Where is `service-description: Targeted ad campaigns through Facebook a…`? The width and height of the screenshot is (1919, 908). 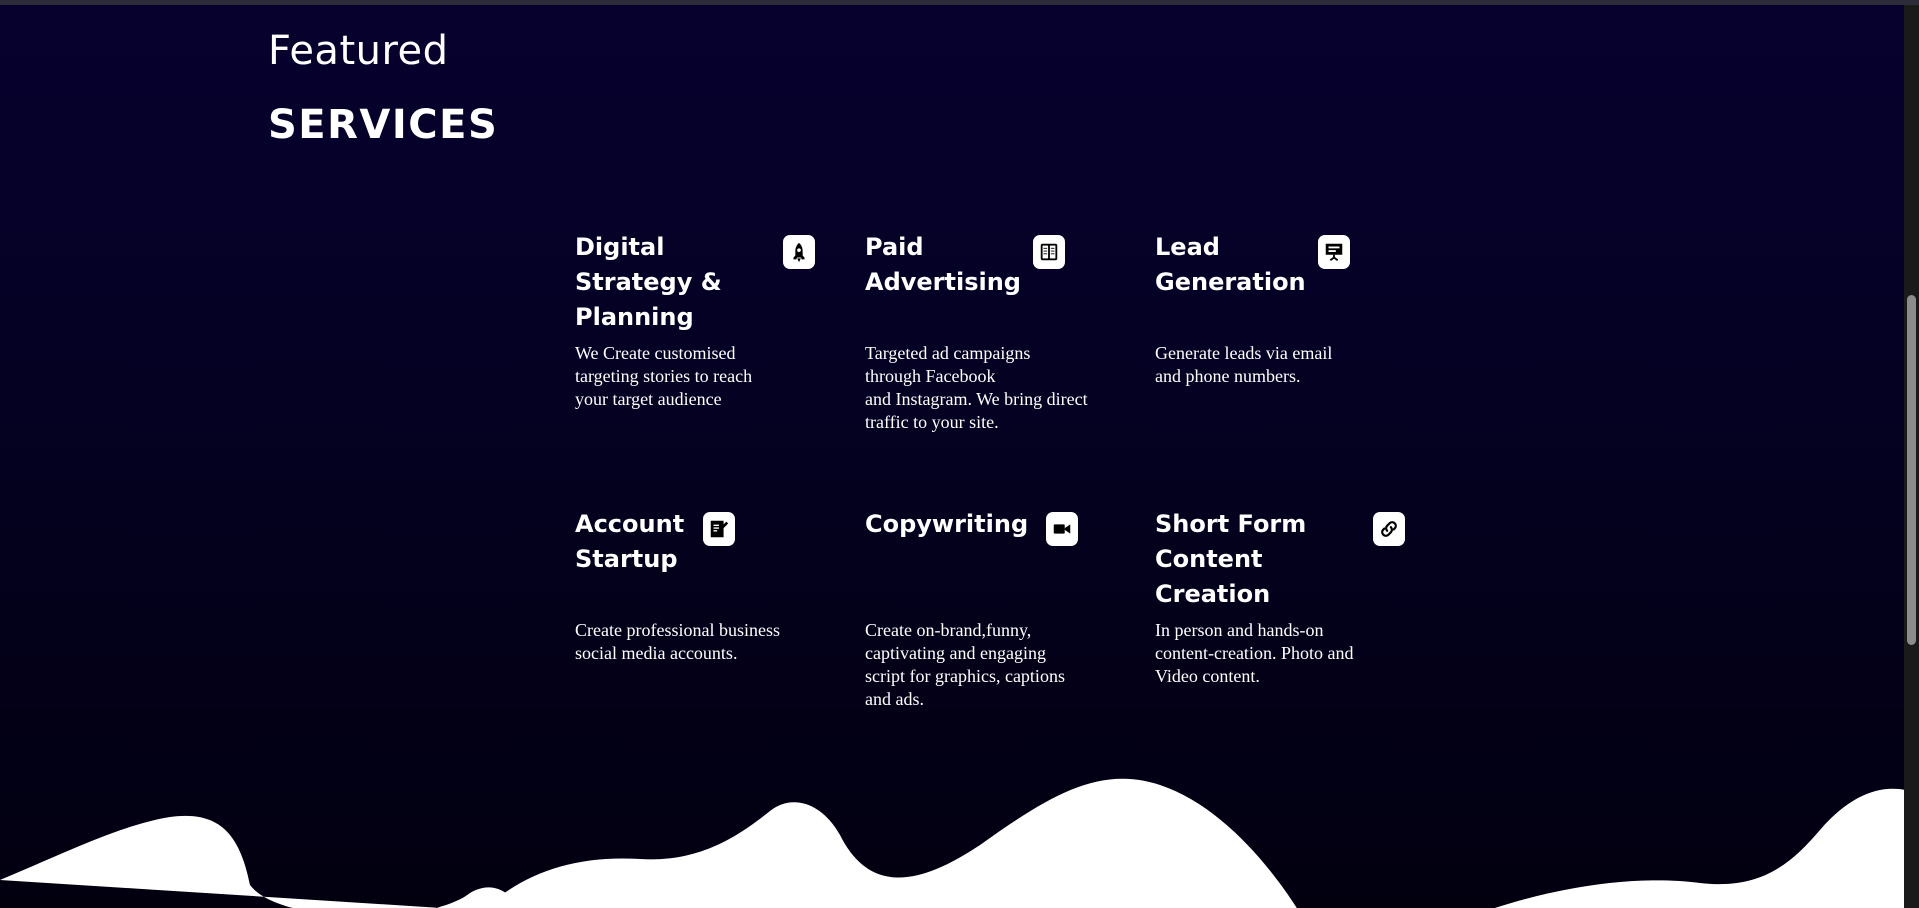 service-description: Targeted ad campaigns through Facebook a… is located at coordinates (976, 387).